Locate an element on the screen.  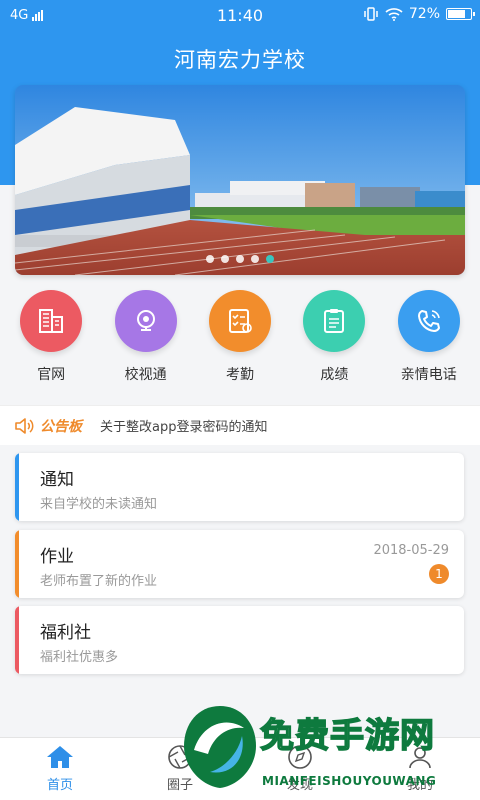
quick-action-label: 官网 is located at coordinates (51, 375).